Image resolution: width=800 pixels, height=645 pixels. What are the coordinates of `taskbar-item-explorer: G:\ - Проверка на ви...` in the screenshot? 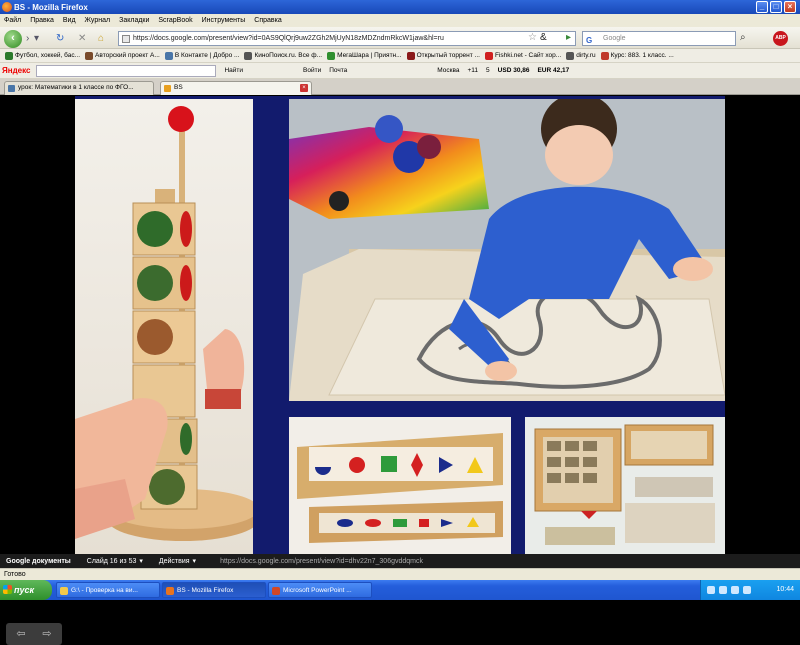 It's located at (108, 590).